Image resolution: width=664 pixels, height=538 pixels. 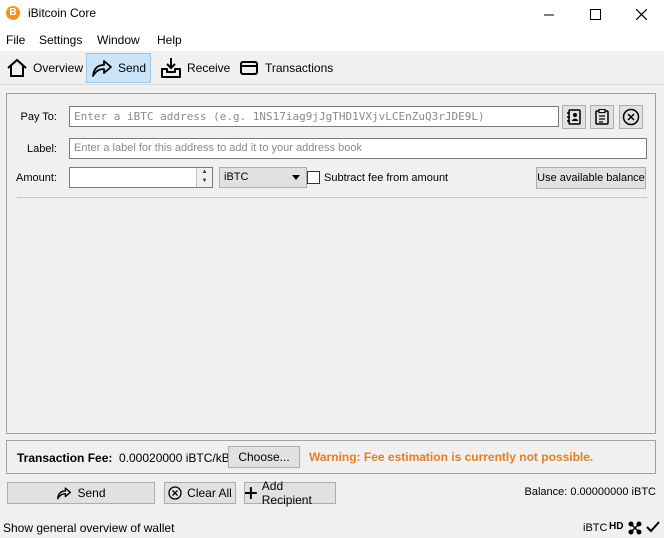 What do you see at coordinates (590, 492) in the screenshot?
I see `balance-display: Balance: 0.00000000 iBTC` at bounding box center [590, 492].